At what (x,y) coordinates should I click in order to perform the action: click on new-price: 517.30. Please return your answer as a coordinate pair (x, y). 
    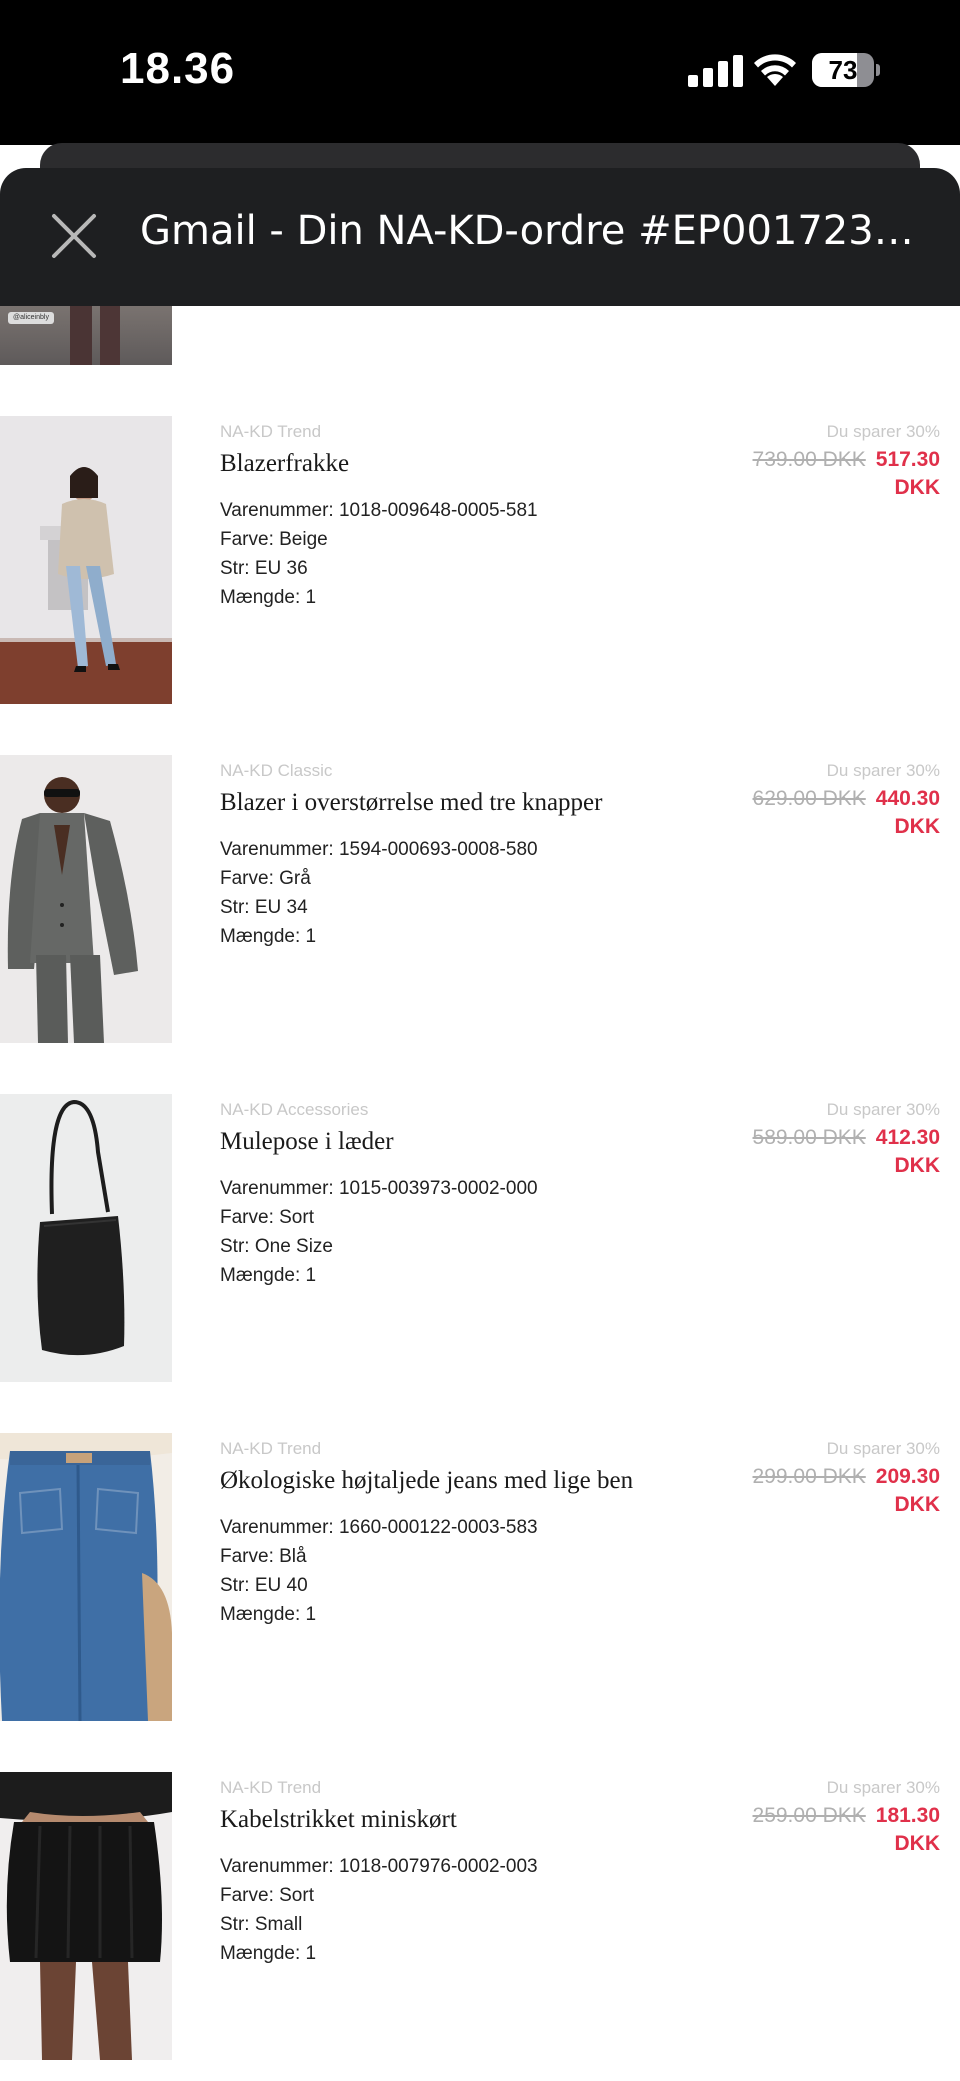
    Looking at the image, I should click on (907, 459).